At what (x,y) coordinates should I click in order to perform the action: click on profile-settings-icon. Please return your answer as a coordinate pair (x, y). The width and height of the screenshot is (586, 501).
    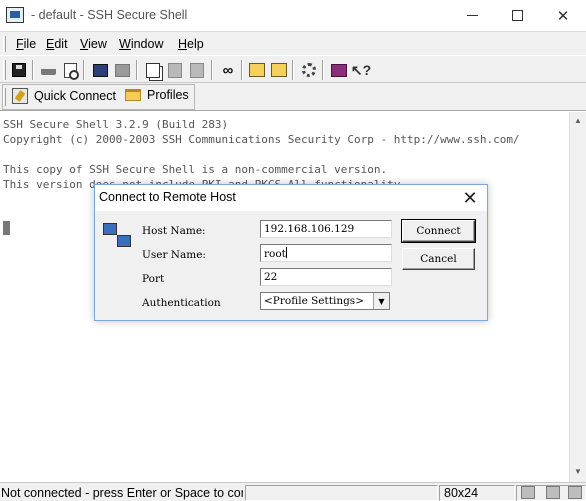
    Looking at the image, I should click on (309, 70).